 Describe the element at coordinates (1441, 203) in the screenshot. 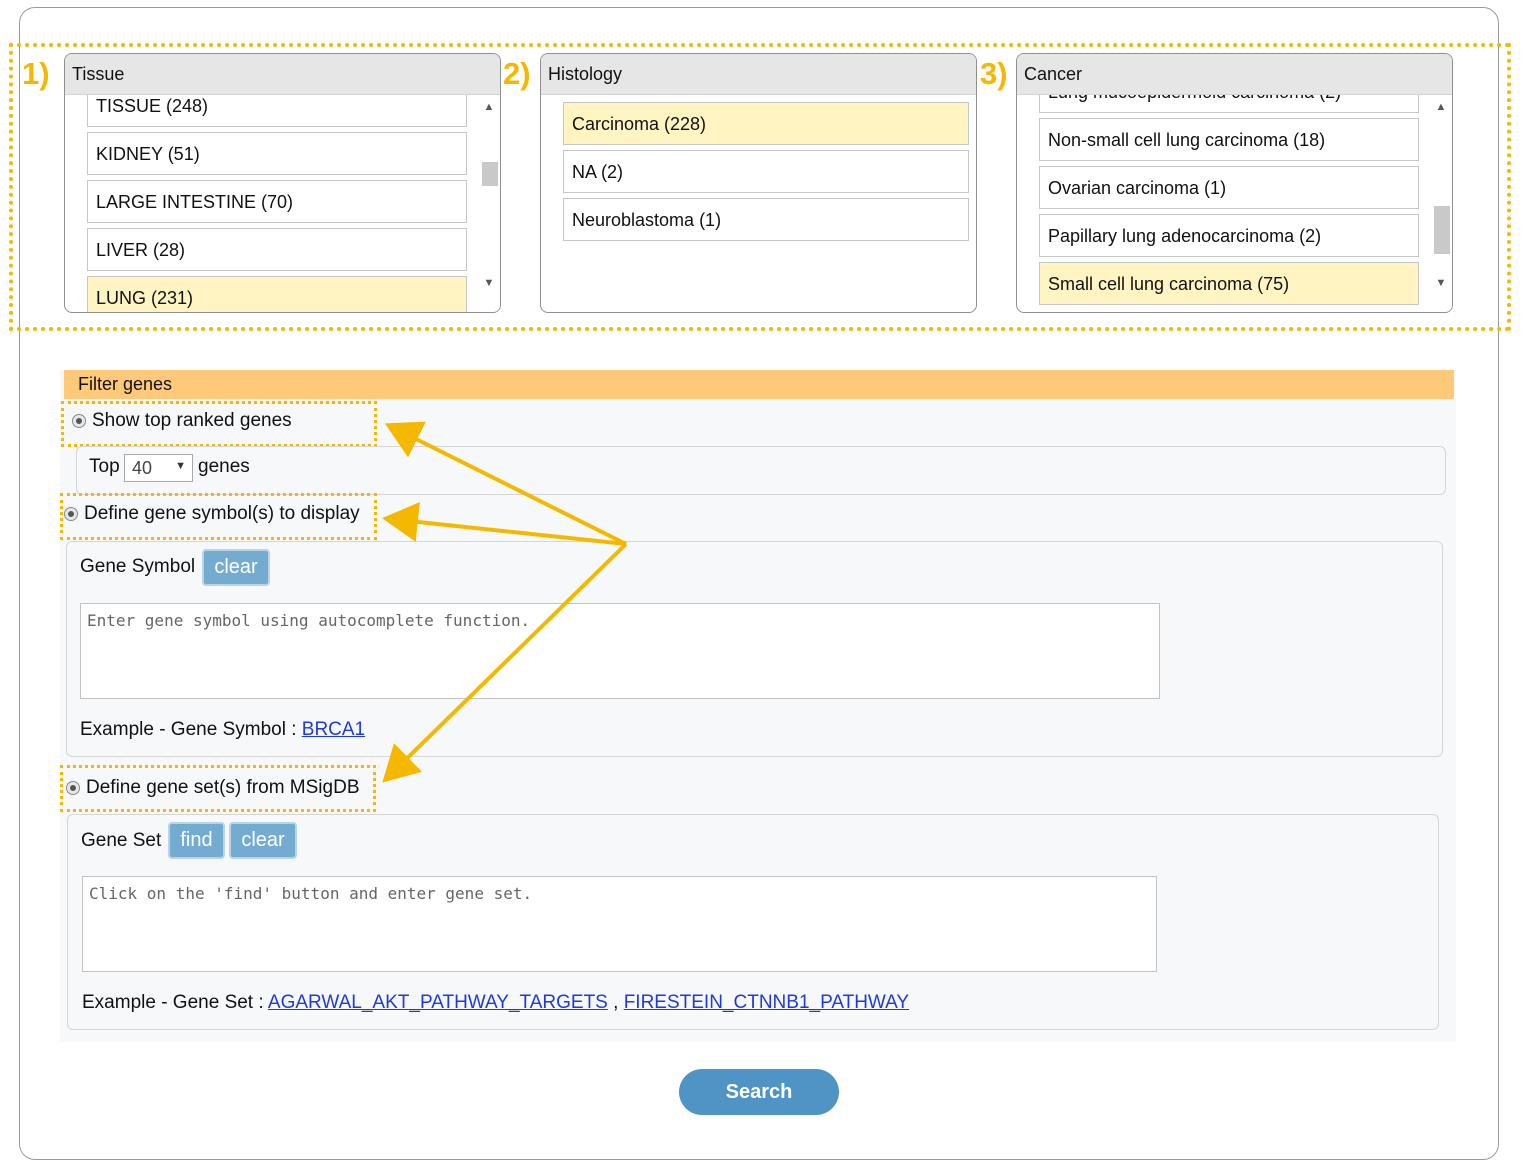

I see `cancer-scrollbar: ▲ ▼` at that location.